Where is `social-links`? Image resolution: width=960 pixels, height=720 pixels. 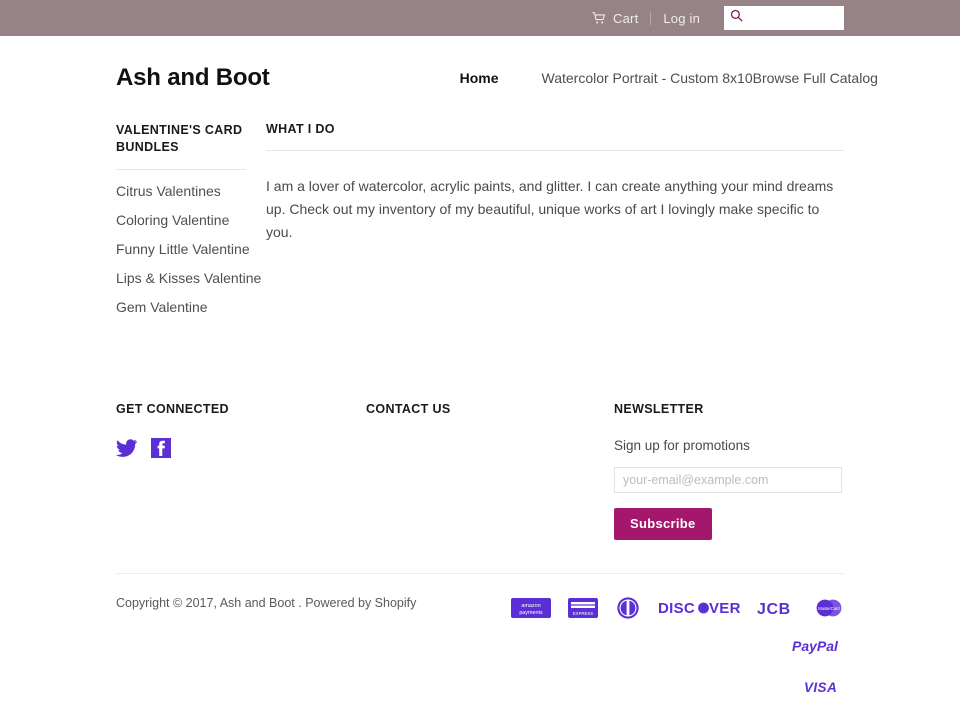 social-links is located at coordinates (240, 448).